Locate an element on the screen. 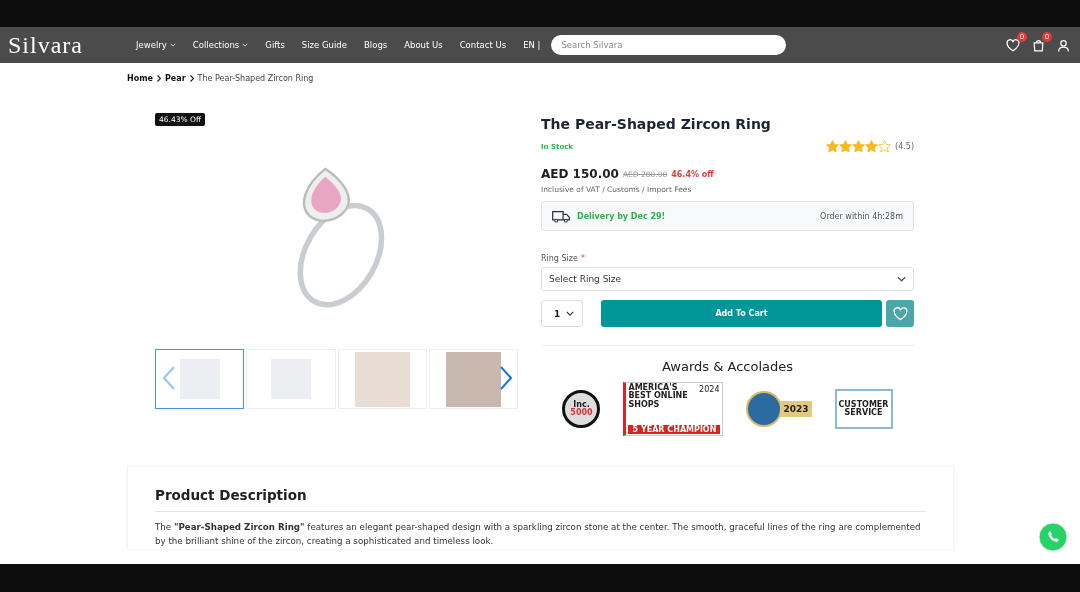 Image resolution: width=1080 pixels, height=592 pixels. nav-link: Gifts is located at coordinates (275, 45).